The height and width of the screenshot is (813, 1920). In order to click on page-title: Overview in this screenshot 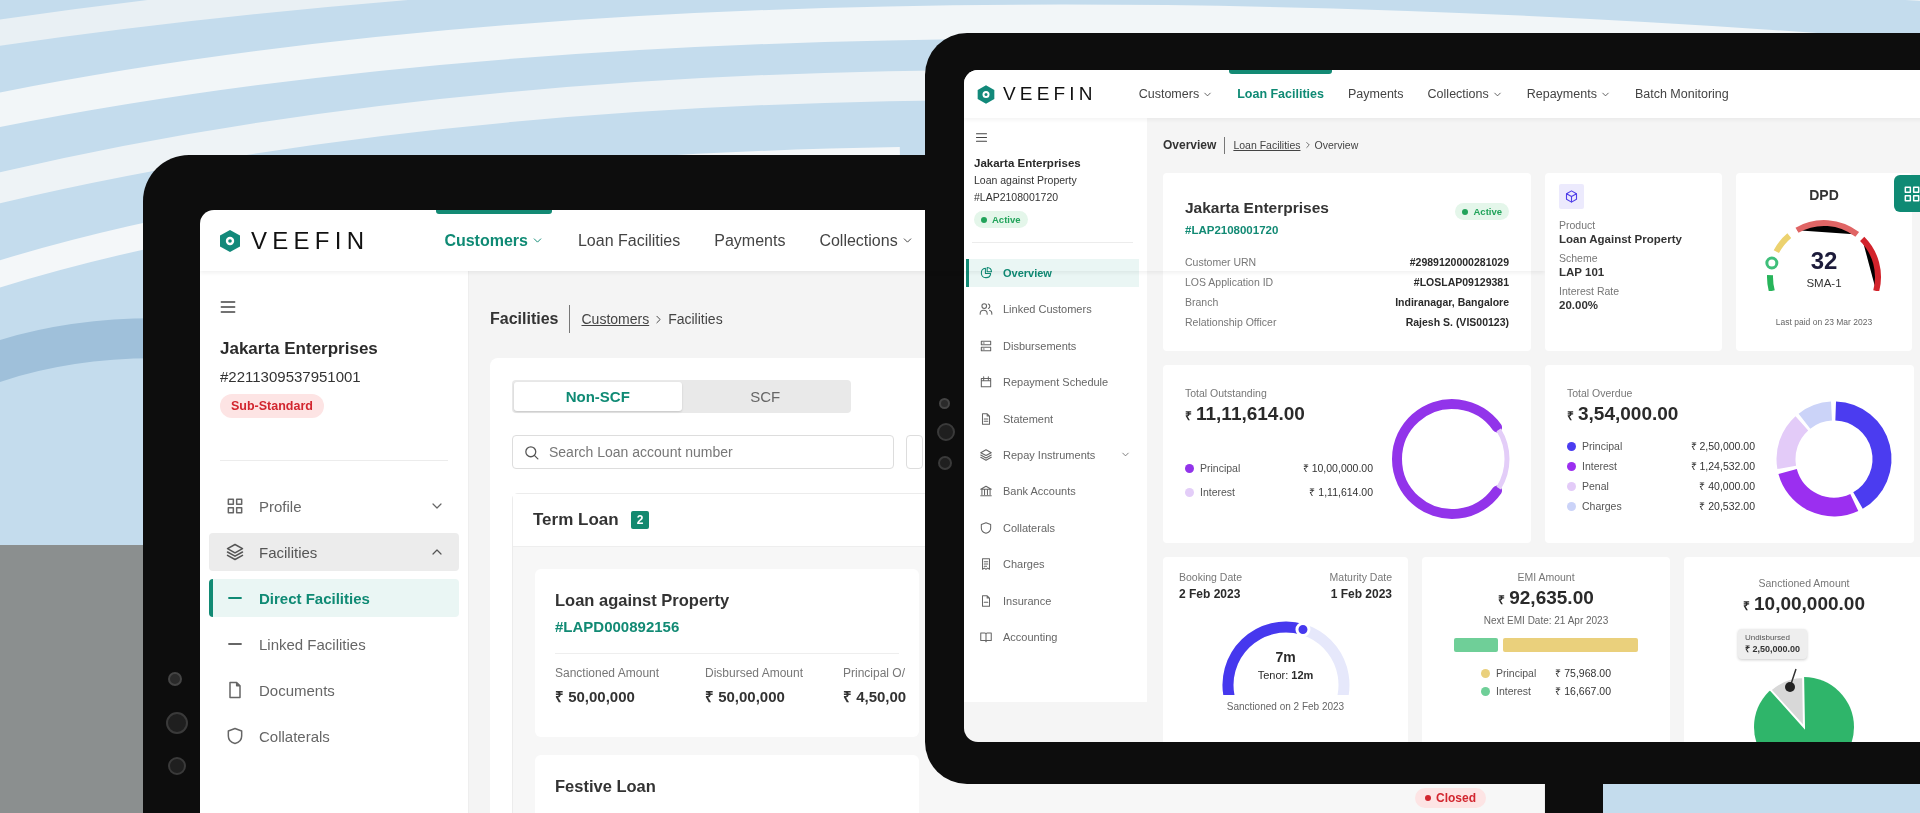, I will do `click(1190, 145)`.